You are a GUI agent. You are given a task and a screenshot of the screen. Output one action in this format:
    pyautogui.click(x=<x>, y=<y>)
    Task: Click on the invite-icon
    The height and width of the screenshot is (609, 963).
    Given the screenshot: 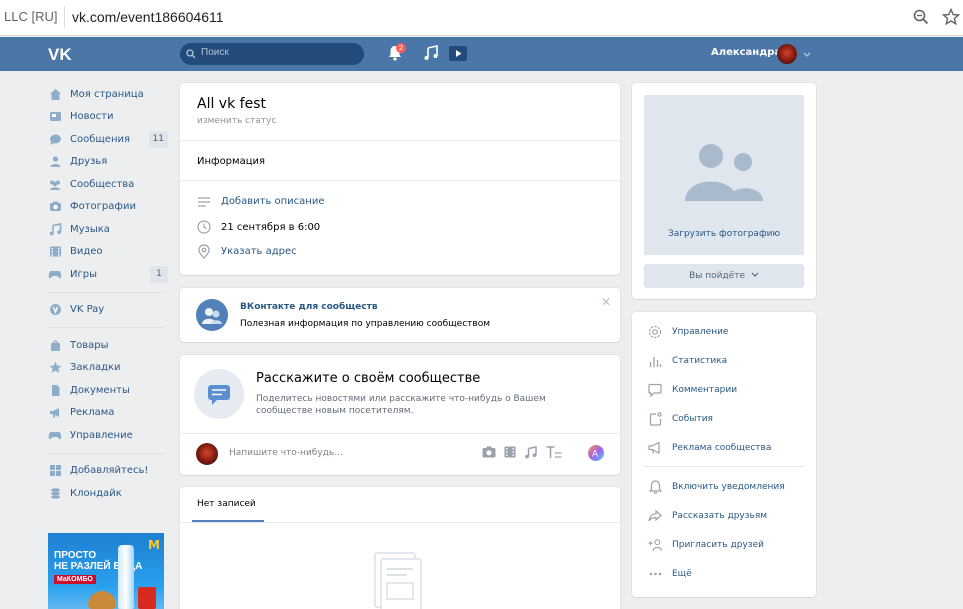 What is the action you would take?
    pyautogui.click(x=655, y=545)
    